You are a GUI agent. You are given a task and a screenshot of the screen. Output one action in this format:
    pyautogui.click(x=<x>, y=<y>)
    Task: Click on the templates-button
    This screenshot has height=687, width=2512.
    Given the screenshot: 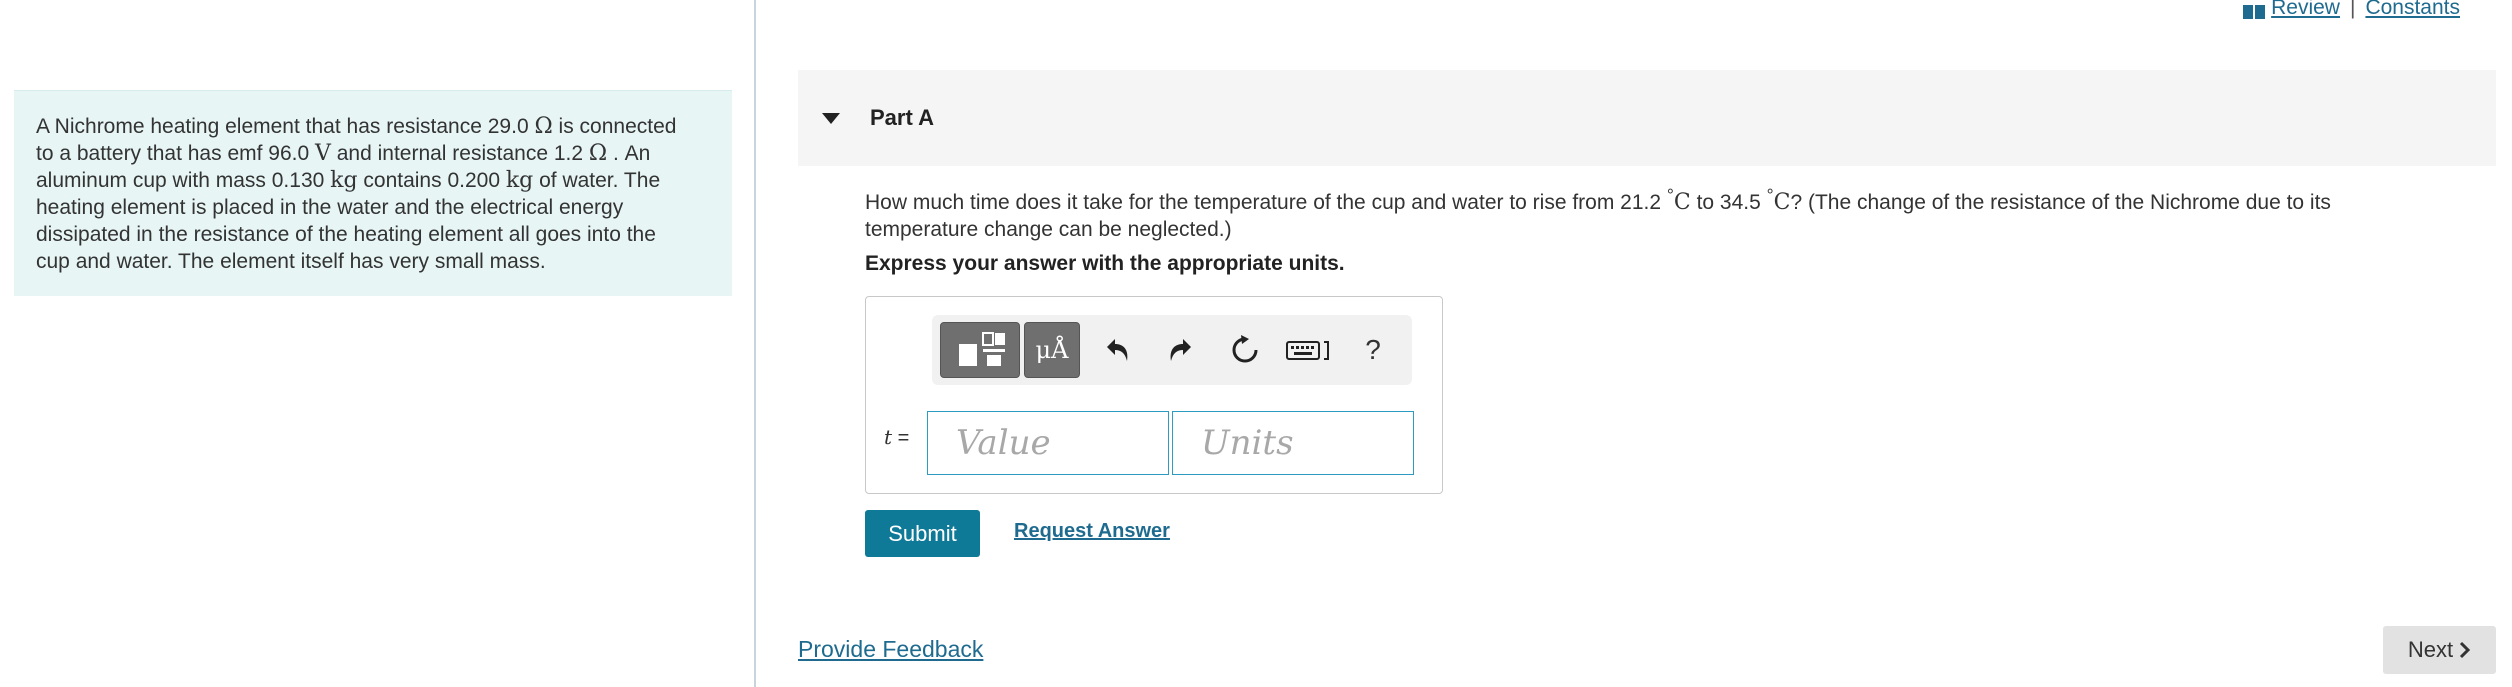 What is the action you would take?
    pyautogui.click(x=980, y=350)
    